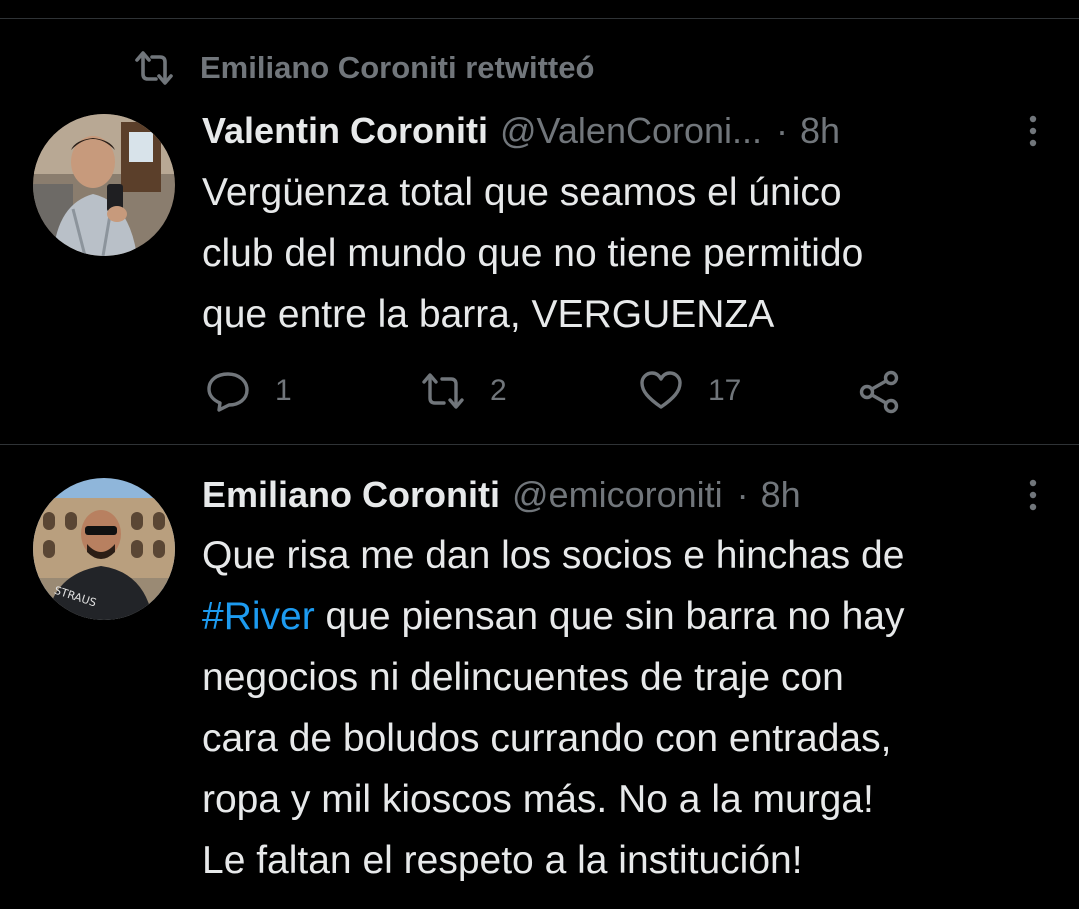 This screenshot has width=1079, height=909. What do you see at coordinates (228, 391) in the screenshot?
I see `reply-icon` at bounding box center [228, 391].